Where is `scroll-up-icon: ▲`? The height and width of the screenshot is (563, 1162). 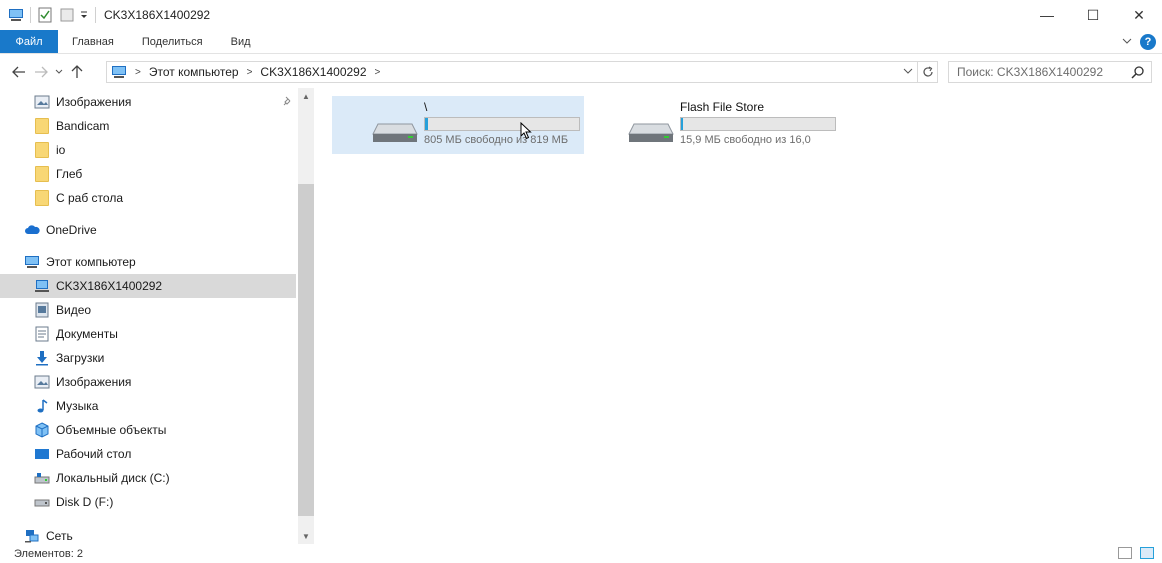 scroll-up-icon: ▲ is located at coordinates (306, 96).